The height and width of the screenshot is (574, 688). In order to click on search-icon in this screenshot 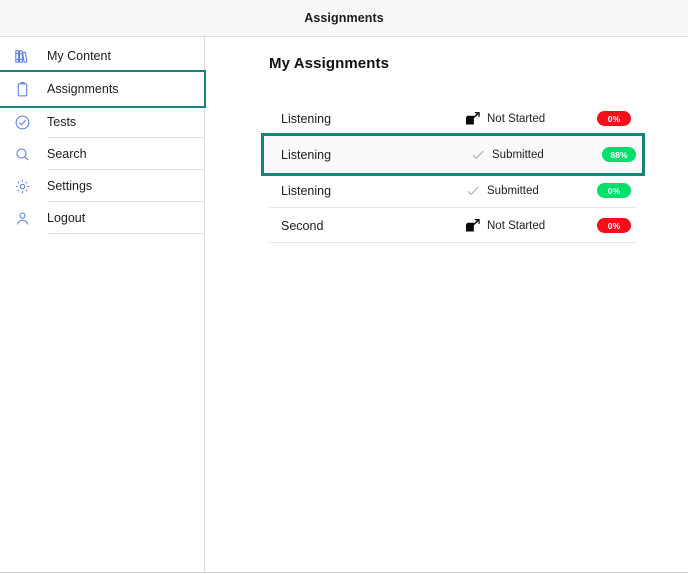, I will do `click(22, 154)`.